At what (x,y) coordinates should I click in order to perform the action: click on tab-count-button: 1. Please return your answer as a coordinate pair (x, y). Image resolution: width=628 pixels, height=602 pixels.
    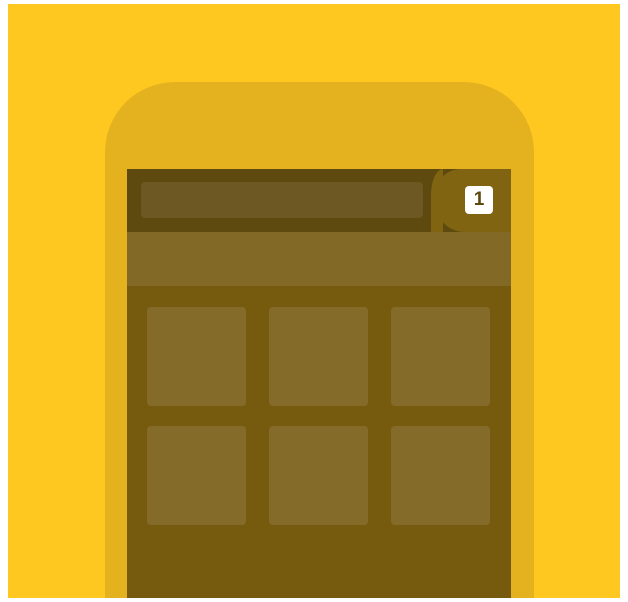
    Looking at the image, I should click on (479, 200).